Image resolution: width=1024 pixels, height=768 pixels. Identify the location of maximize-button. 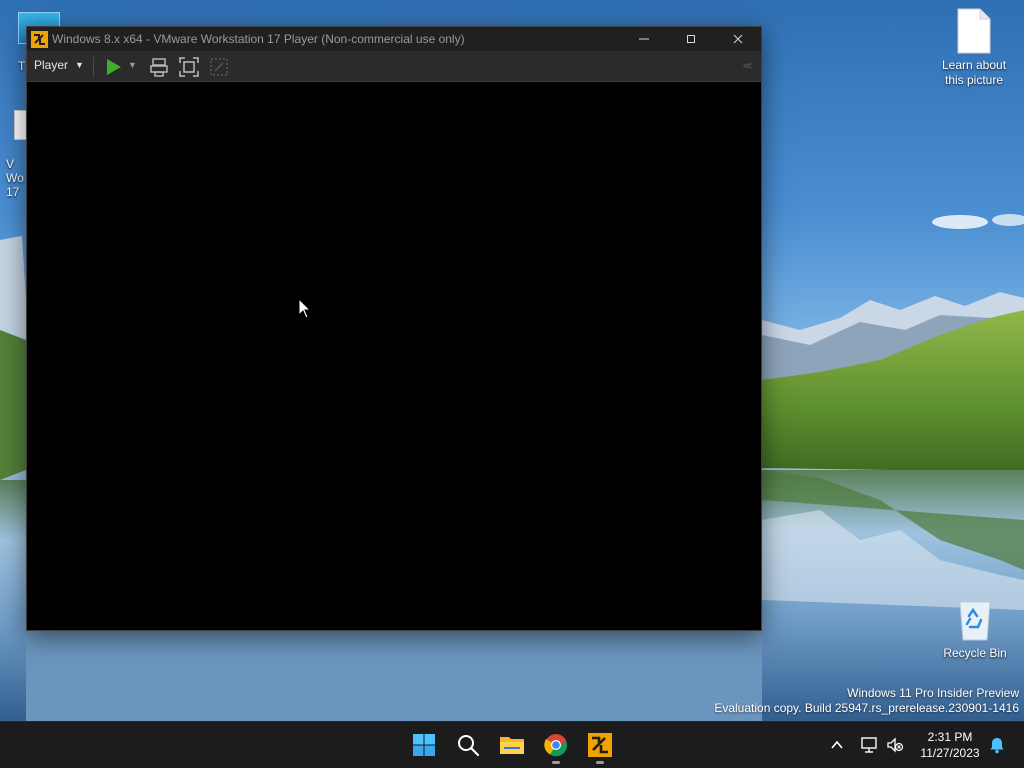
(690, 39).